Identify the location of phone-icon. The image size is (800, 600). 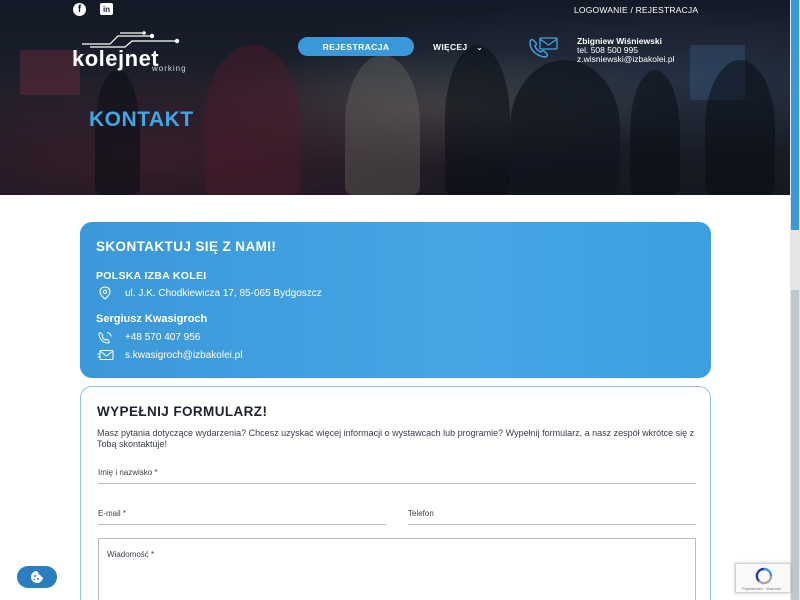
(105, 337).